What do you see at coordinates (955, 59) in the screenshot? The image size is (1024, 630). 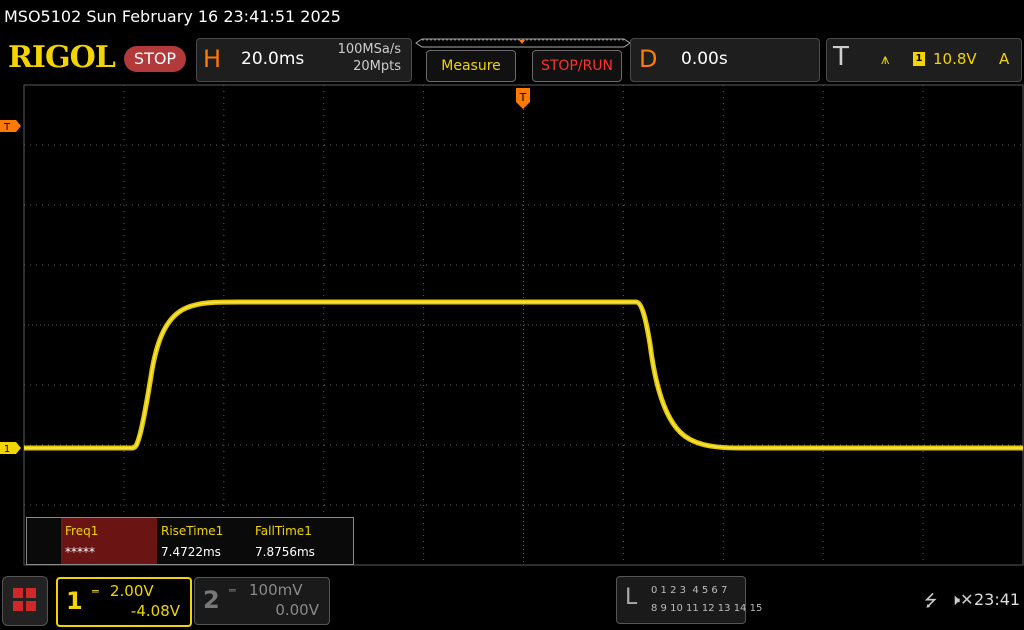 I see `trigger-level: 10.8V` at bounding box center [955, 59].